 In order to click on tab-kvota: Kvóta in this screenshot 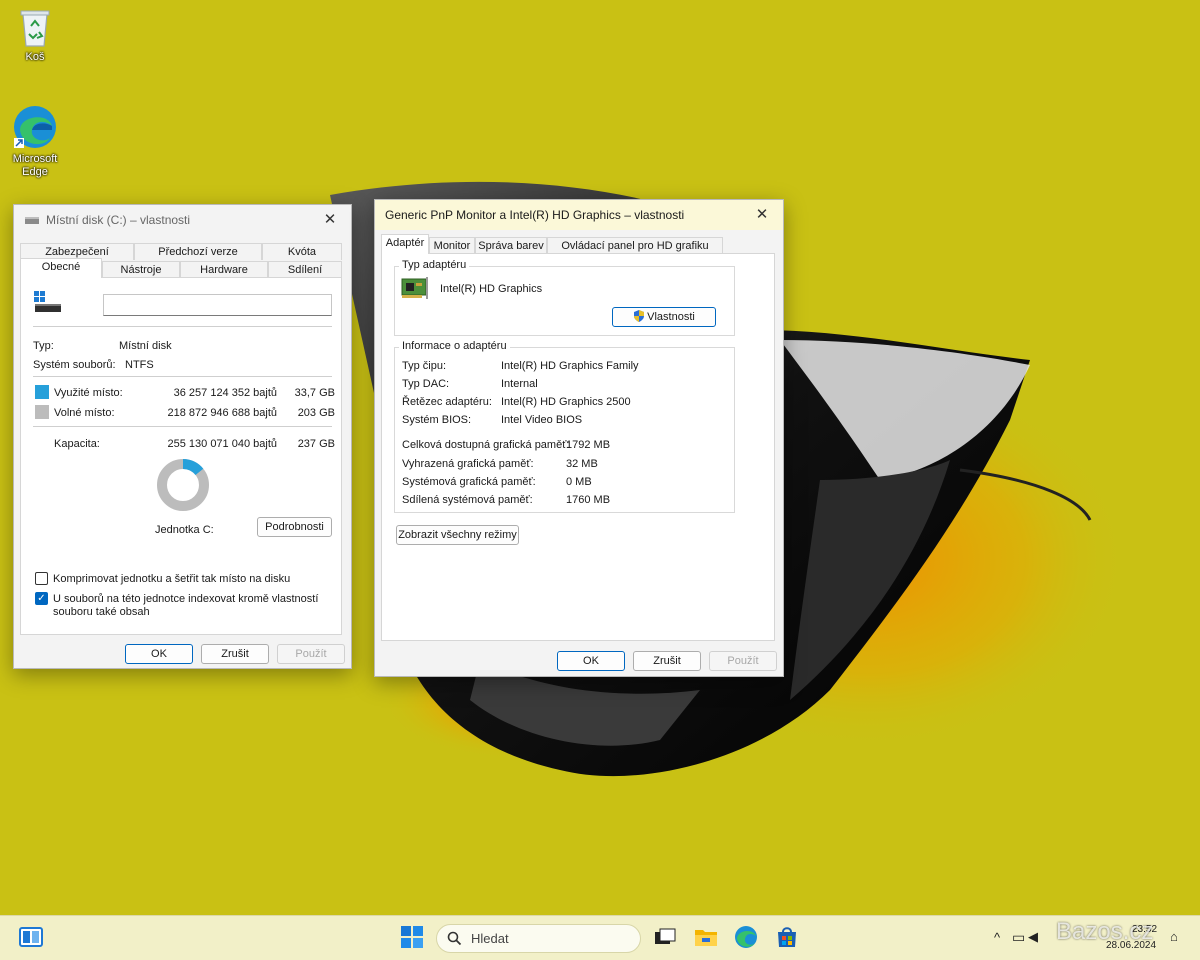, I will do `click(302, 251)`.